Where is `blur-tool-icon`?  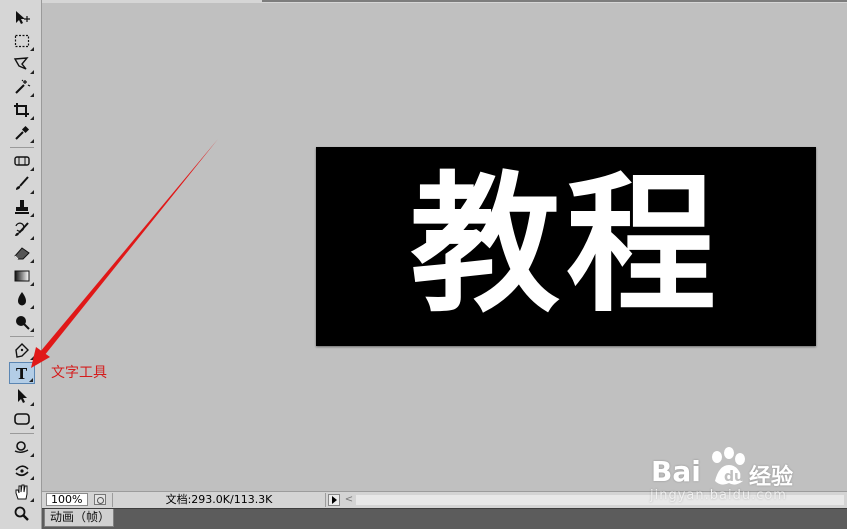
blur-tool-icon is located at coordinates (22, 299).